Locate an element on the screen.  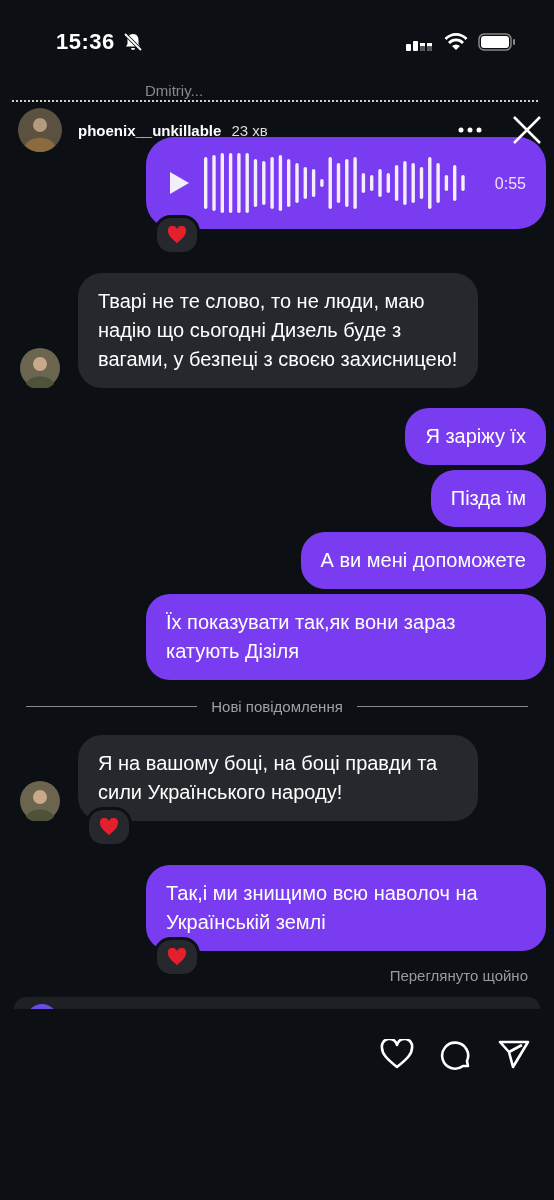
close-icon is located at coordinates (527, 130).